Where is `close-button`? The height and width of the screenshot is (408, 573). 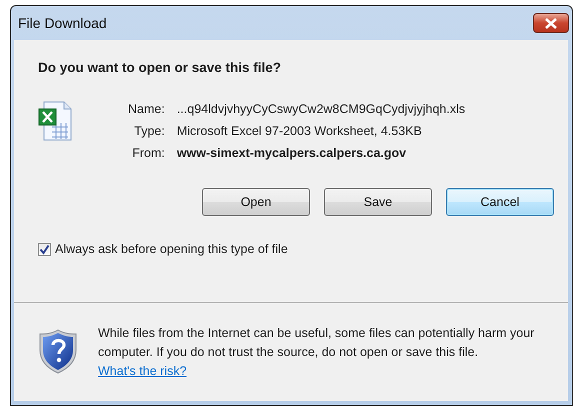 close-button is located at coordinates (551, 23).